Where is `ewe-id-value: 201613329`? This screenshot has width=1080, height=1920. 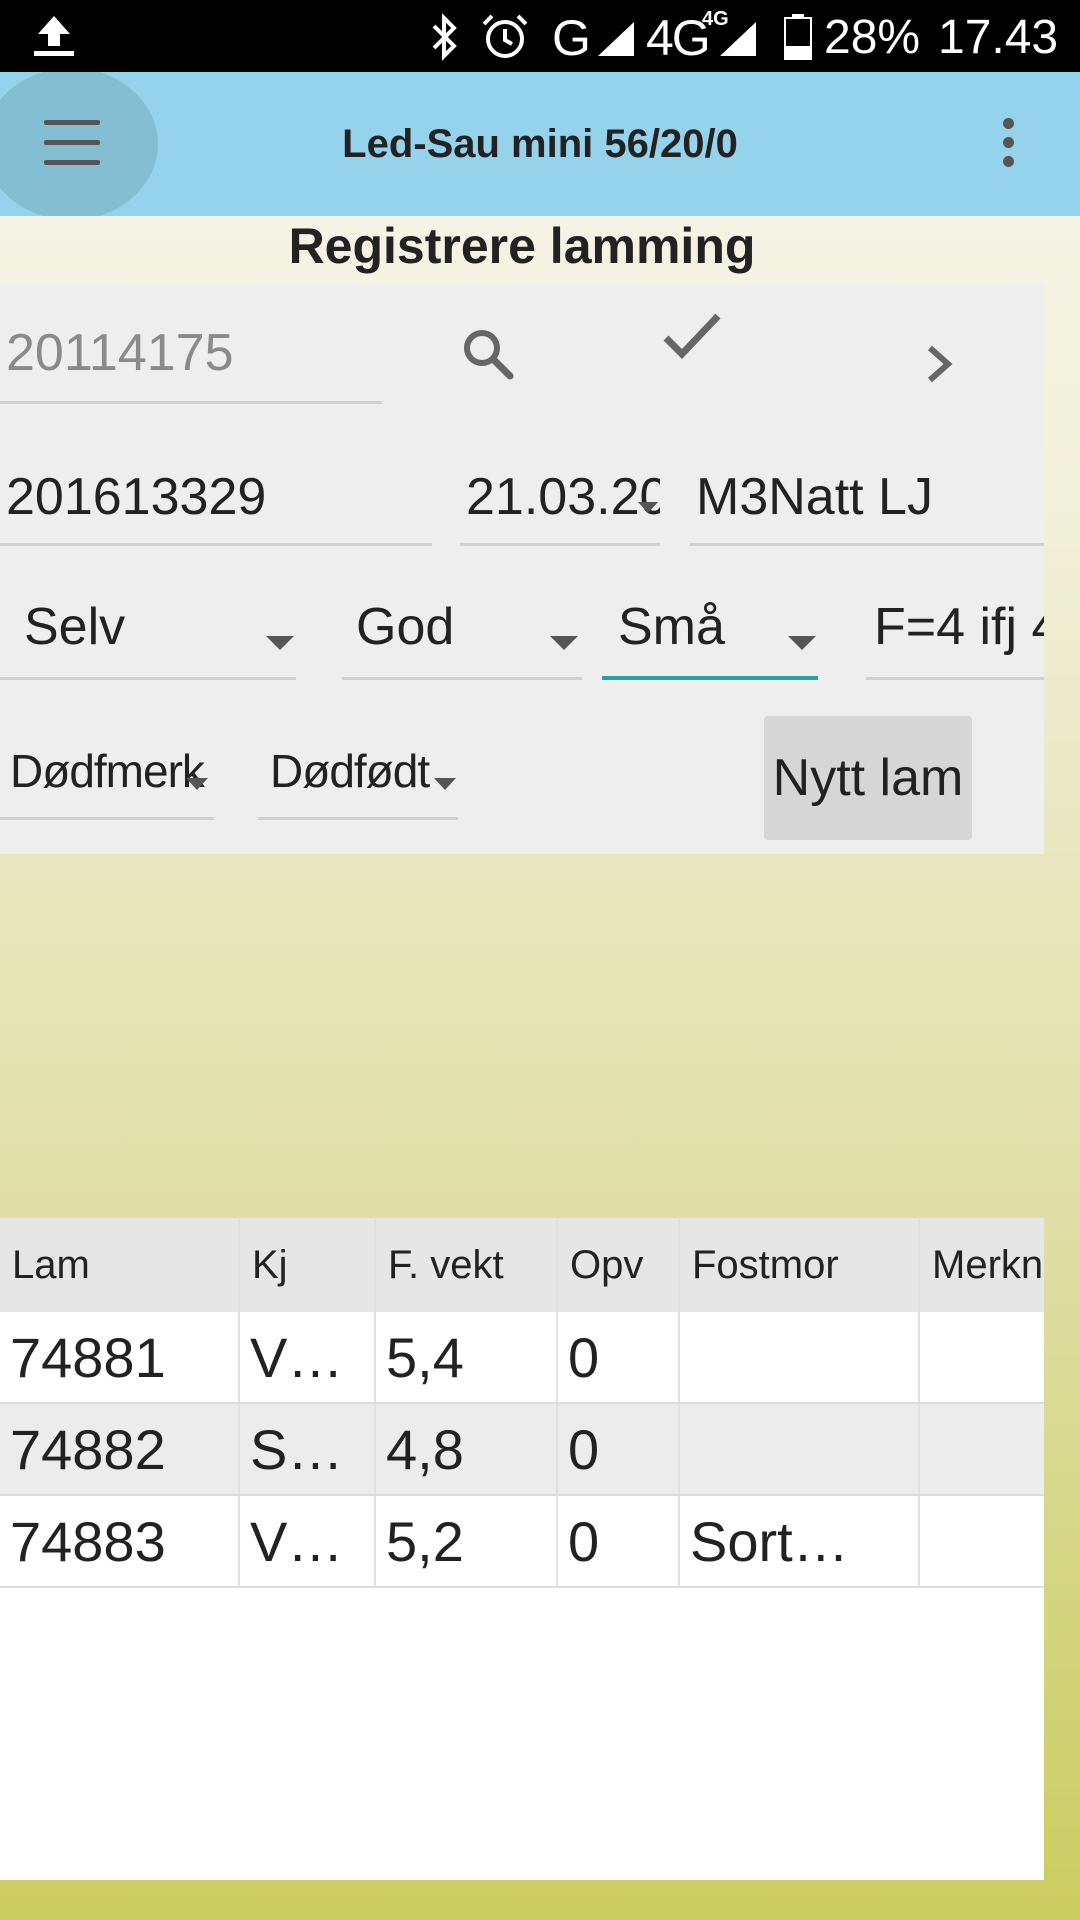 ewe-id-value: 201613329 is located at coordinates (136, 497).